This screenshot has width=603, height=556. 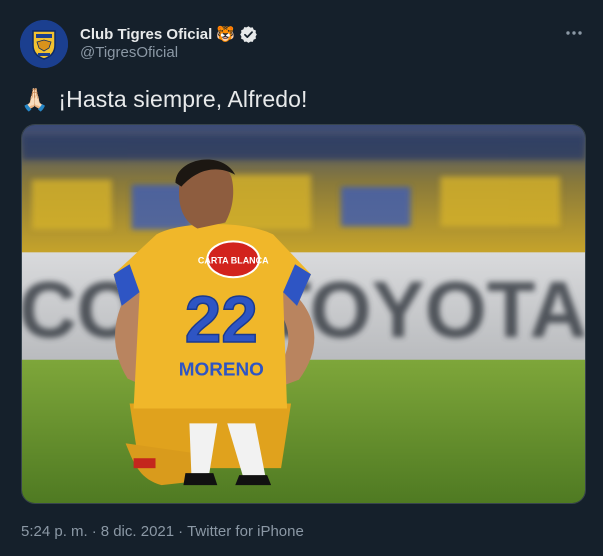 I want to click on tweet-source: Twitter for iPhone, so click(x=245, y=531).